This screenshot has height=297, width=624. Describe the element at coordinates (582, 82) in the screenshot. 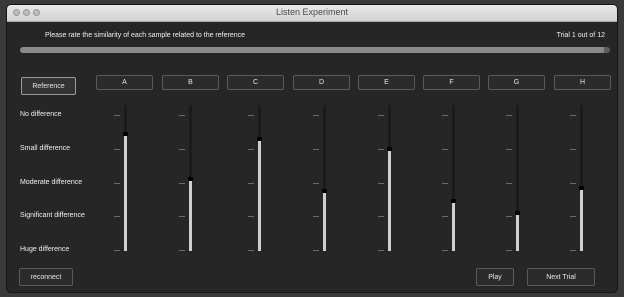

I see `sample-button-h: H` at that location.